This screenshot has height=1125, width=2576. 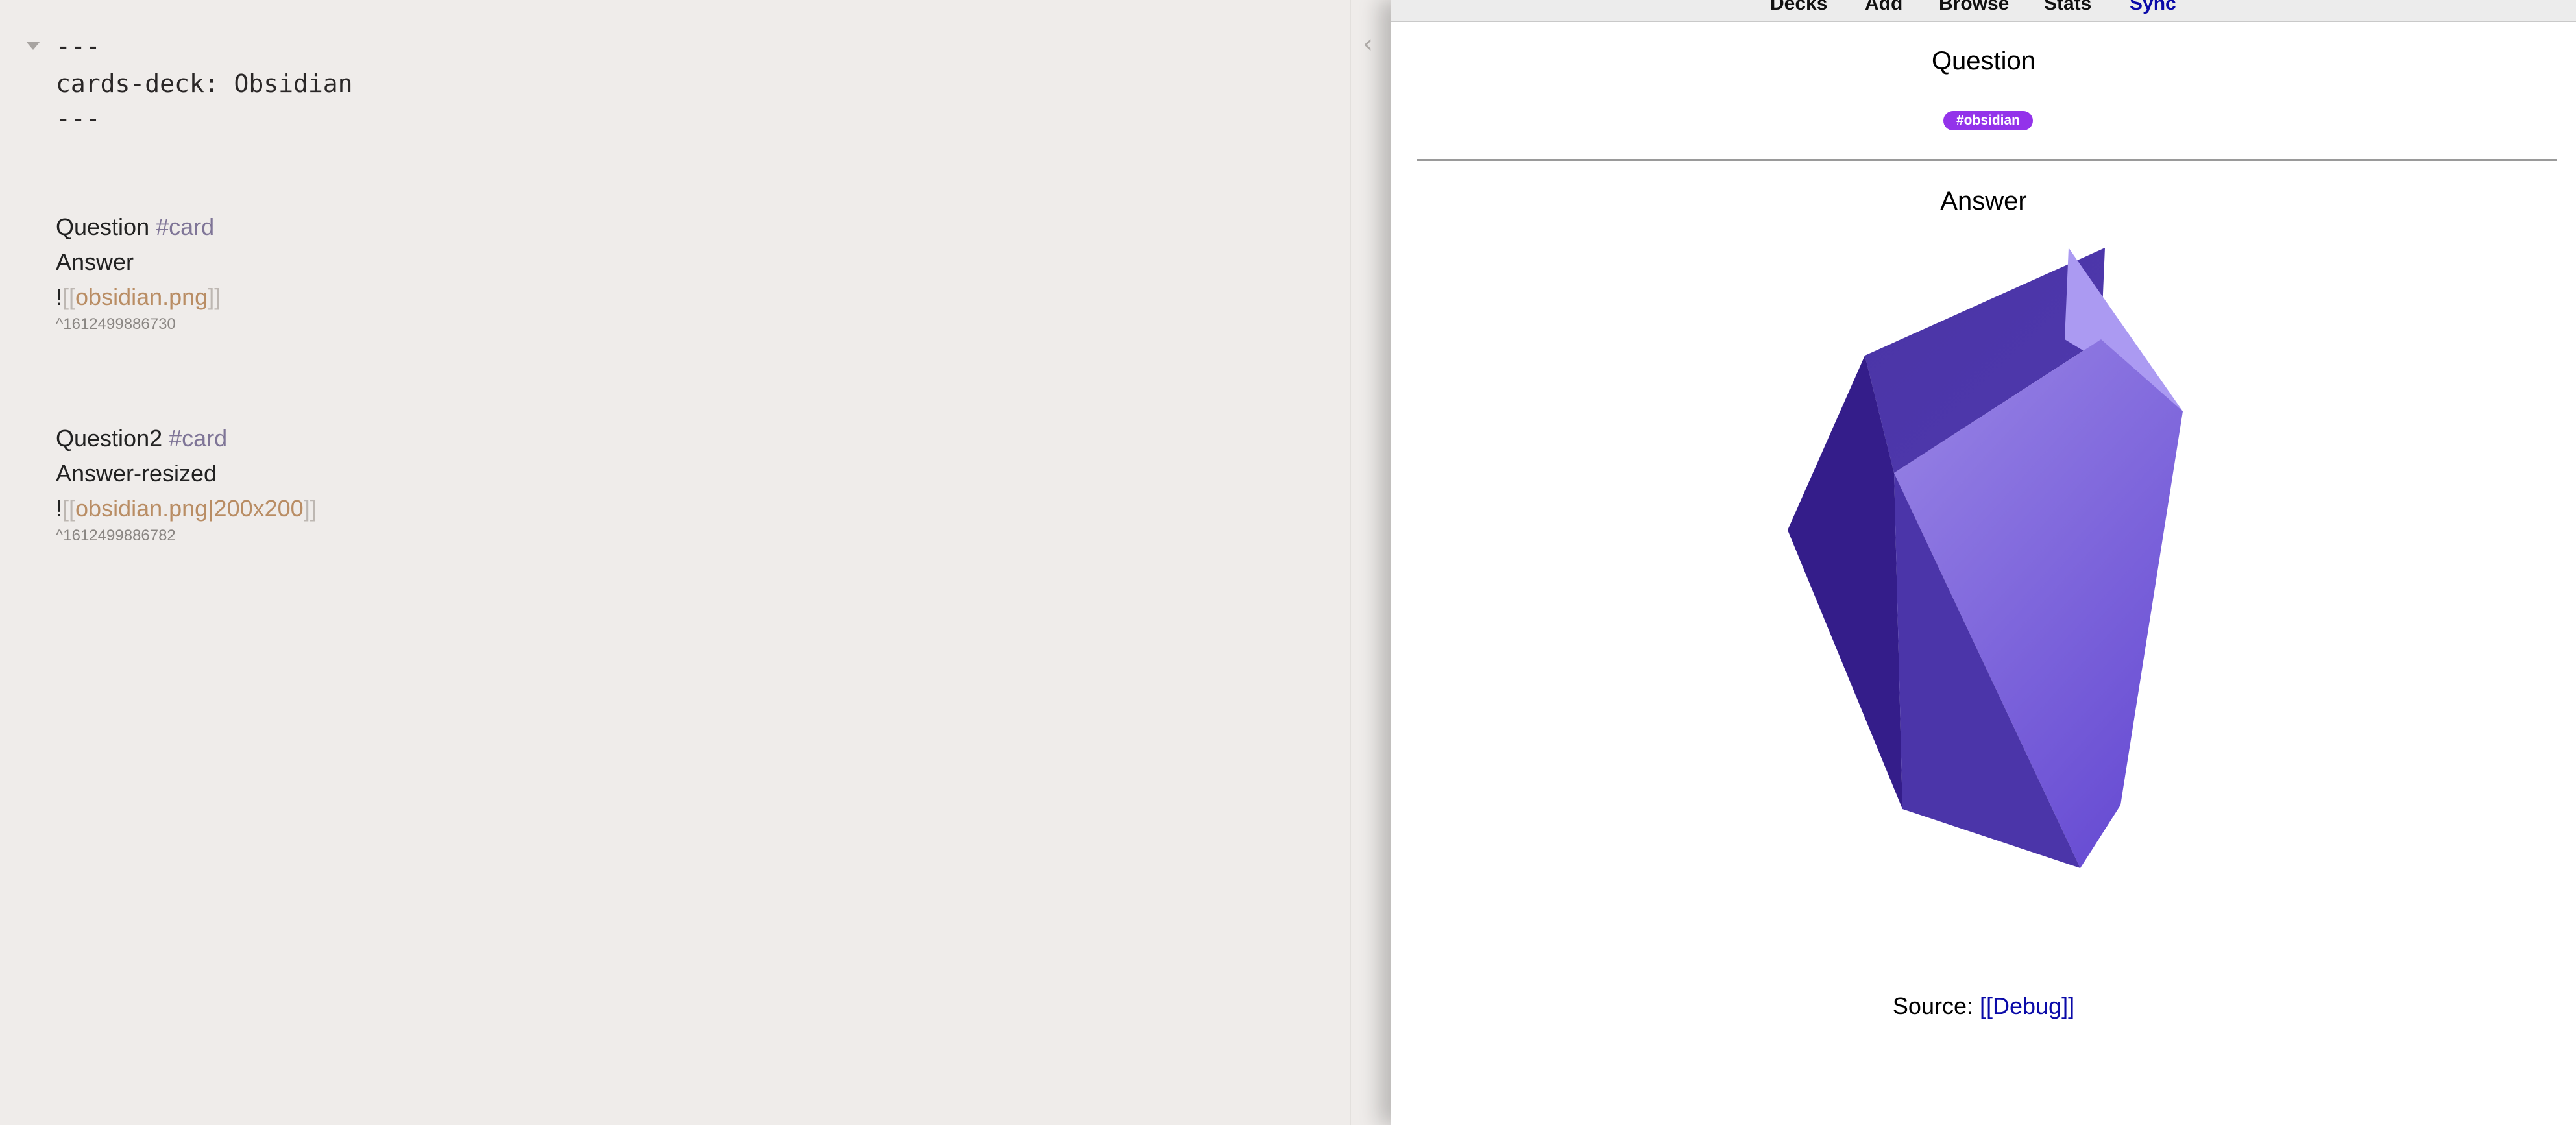 I want to click on card-2-embed-prefix: !, so click(x=59, y=508).